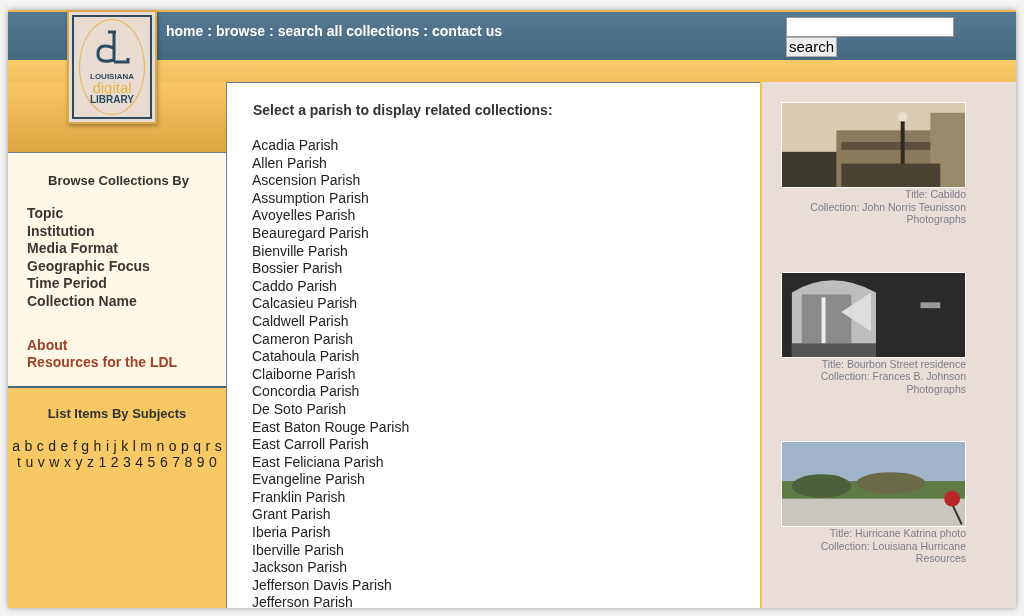 This screenshot has height=616, width=1024. I want to click on parish-link: Concordia Parish, so click(306, 392).